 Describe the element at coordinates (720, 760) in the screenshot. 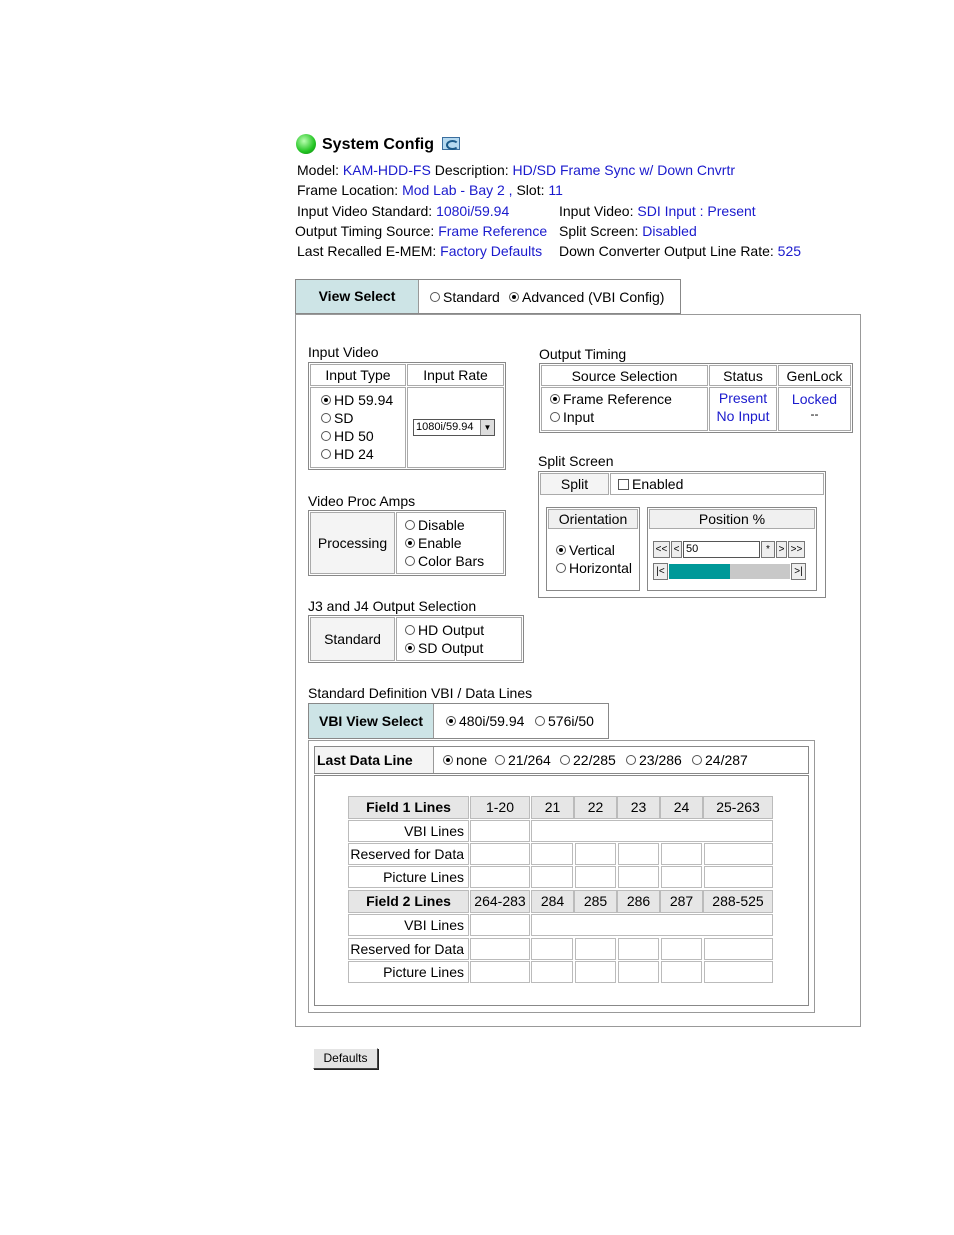

I see `ldl-24-287: 24/287` at that location.